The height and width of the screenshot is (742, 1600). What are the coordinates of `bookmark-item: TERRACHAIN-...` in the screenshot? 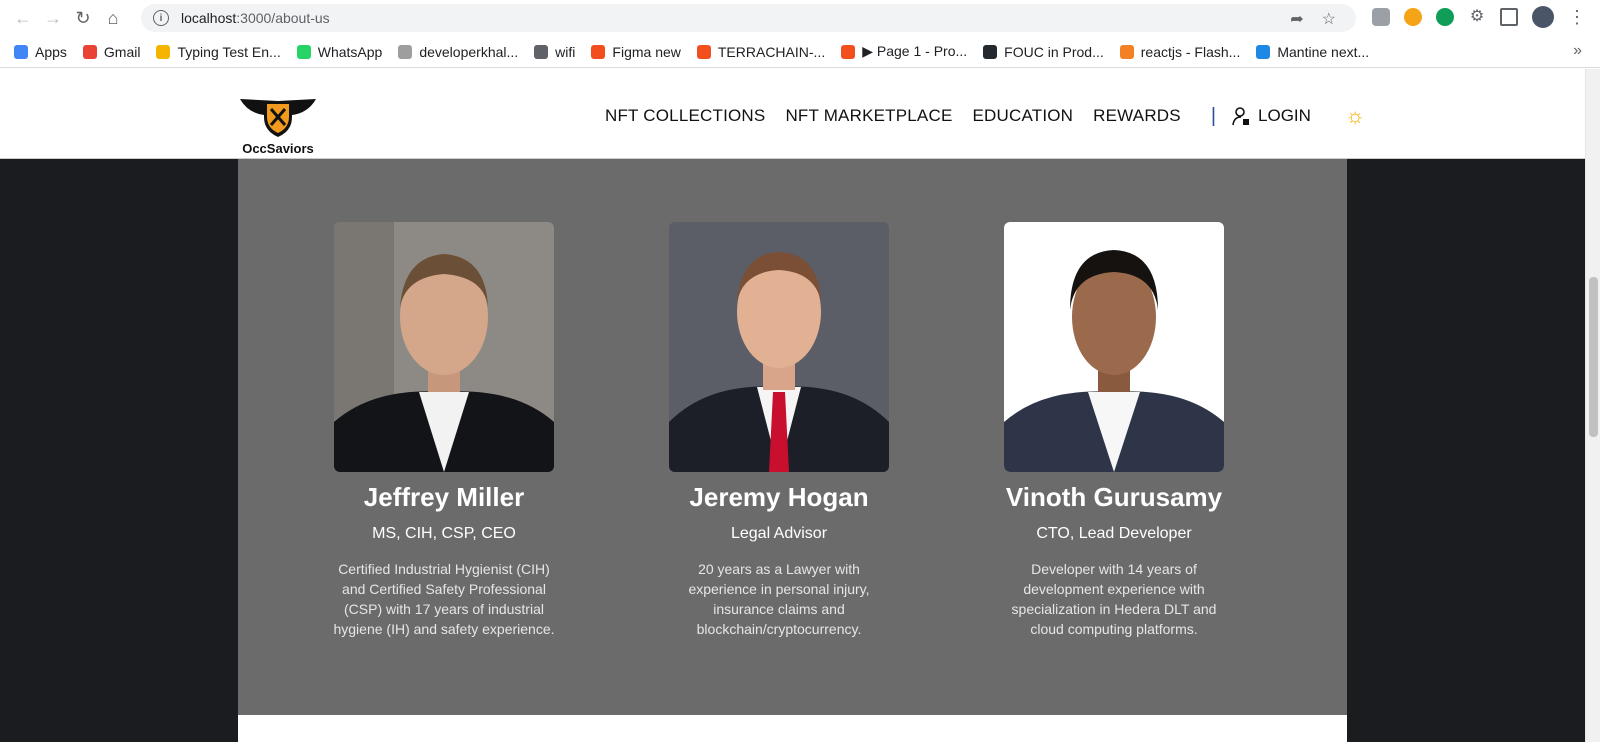 It's located at (761, 51).